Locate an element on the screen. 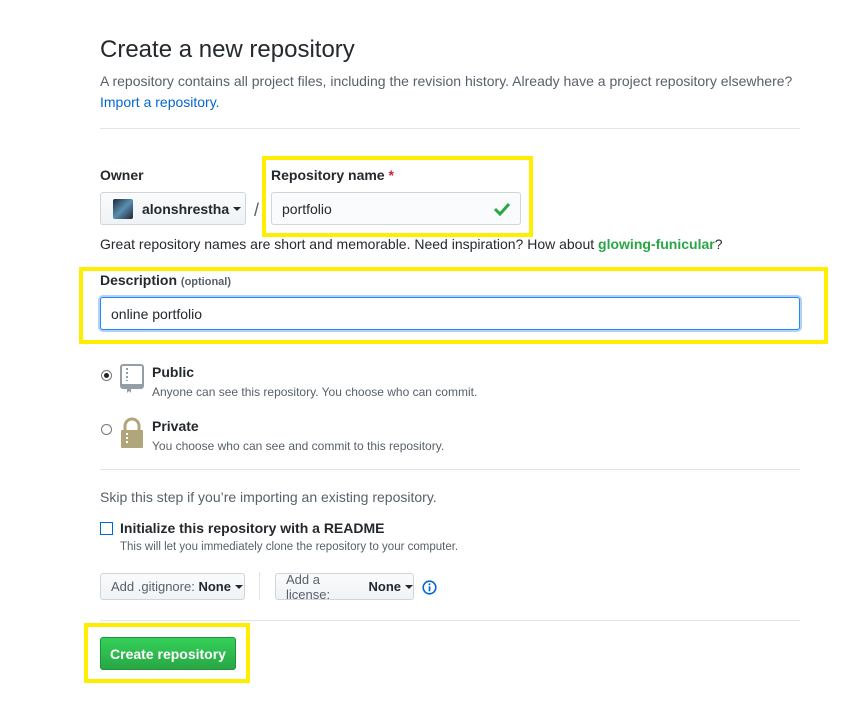 The width and height of the screenshot is (856, 710). owner-dropdown: alonshrestha is located at coordinates (173, 208).